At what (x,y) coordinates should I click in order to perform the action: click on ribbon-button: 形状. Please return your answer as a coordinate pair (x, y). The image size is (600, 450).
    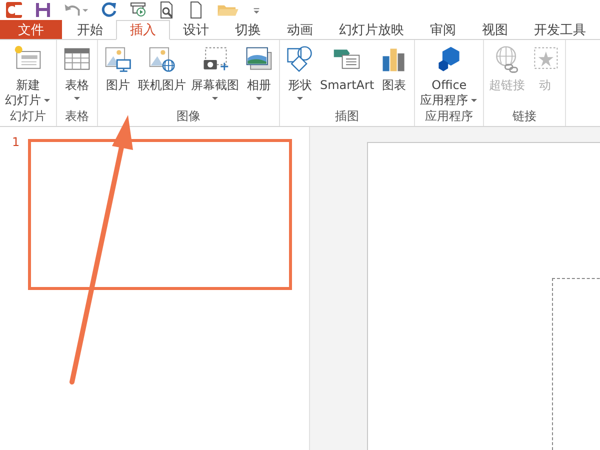
    Looking at the image, I should click on (300, 76).